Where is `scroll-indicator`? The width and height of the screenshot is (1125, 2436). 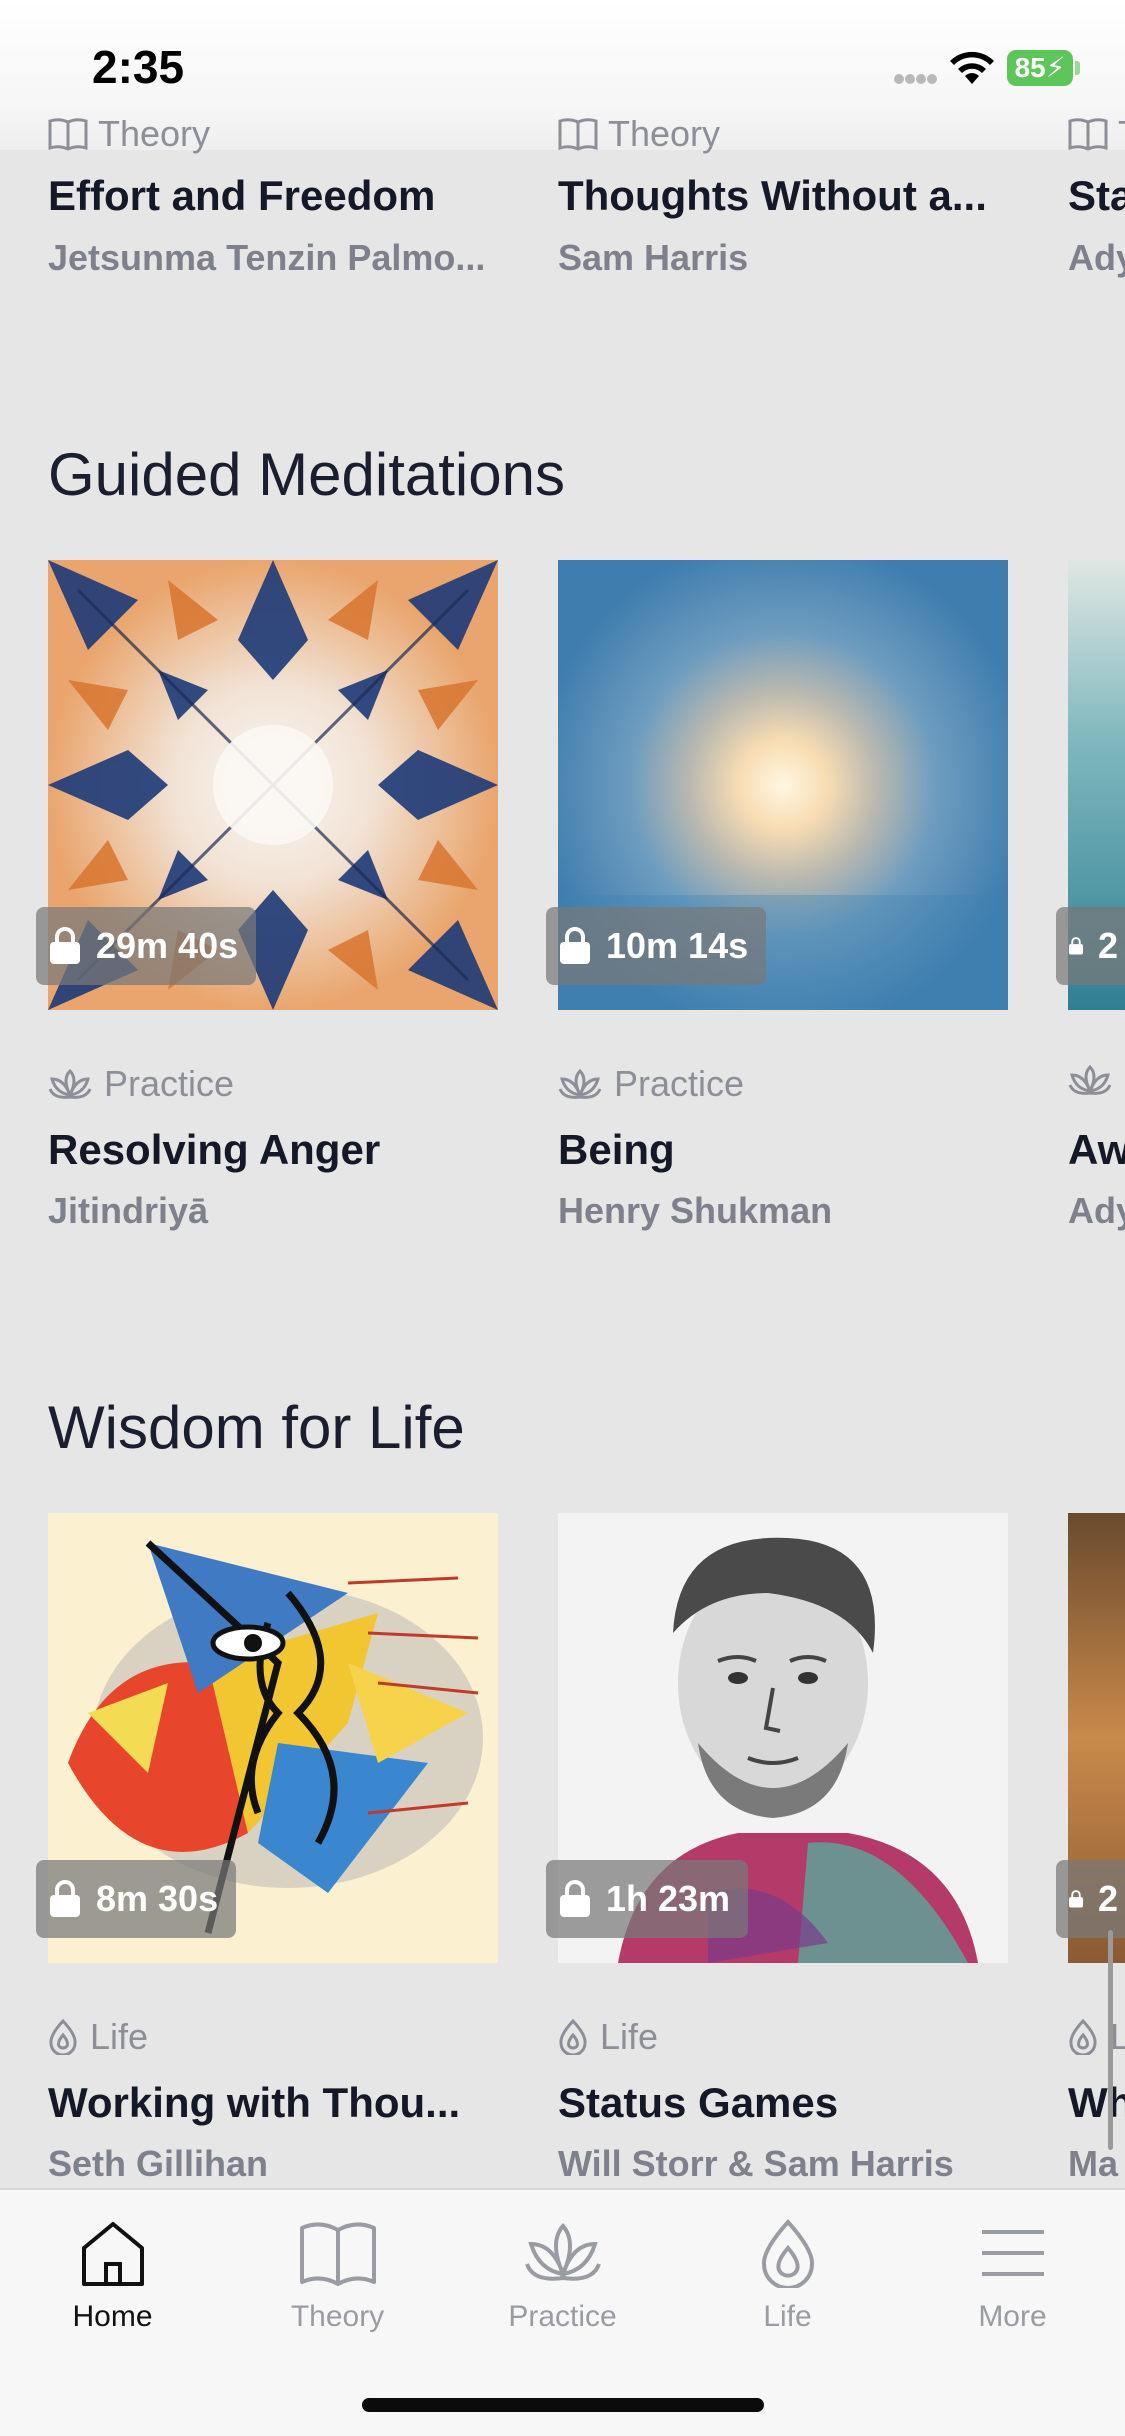 scroll-indicator is located at coordinates (1110, 2040).